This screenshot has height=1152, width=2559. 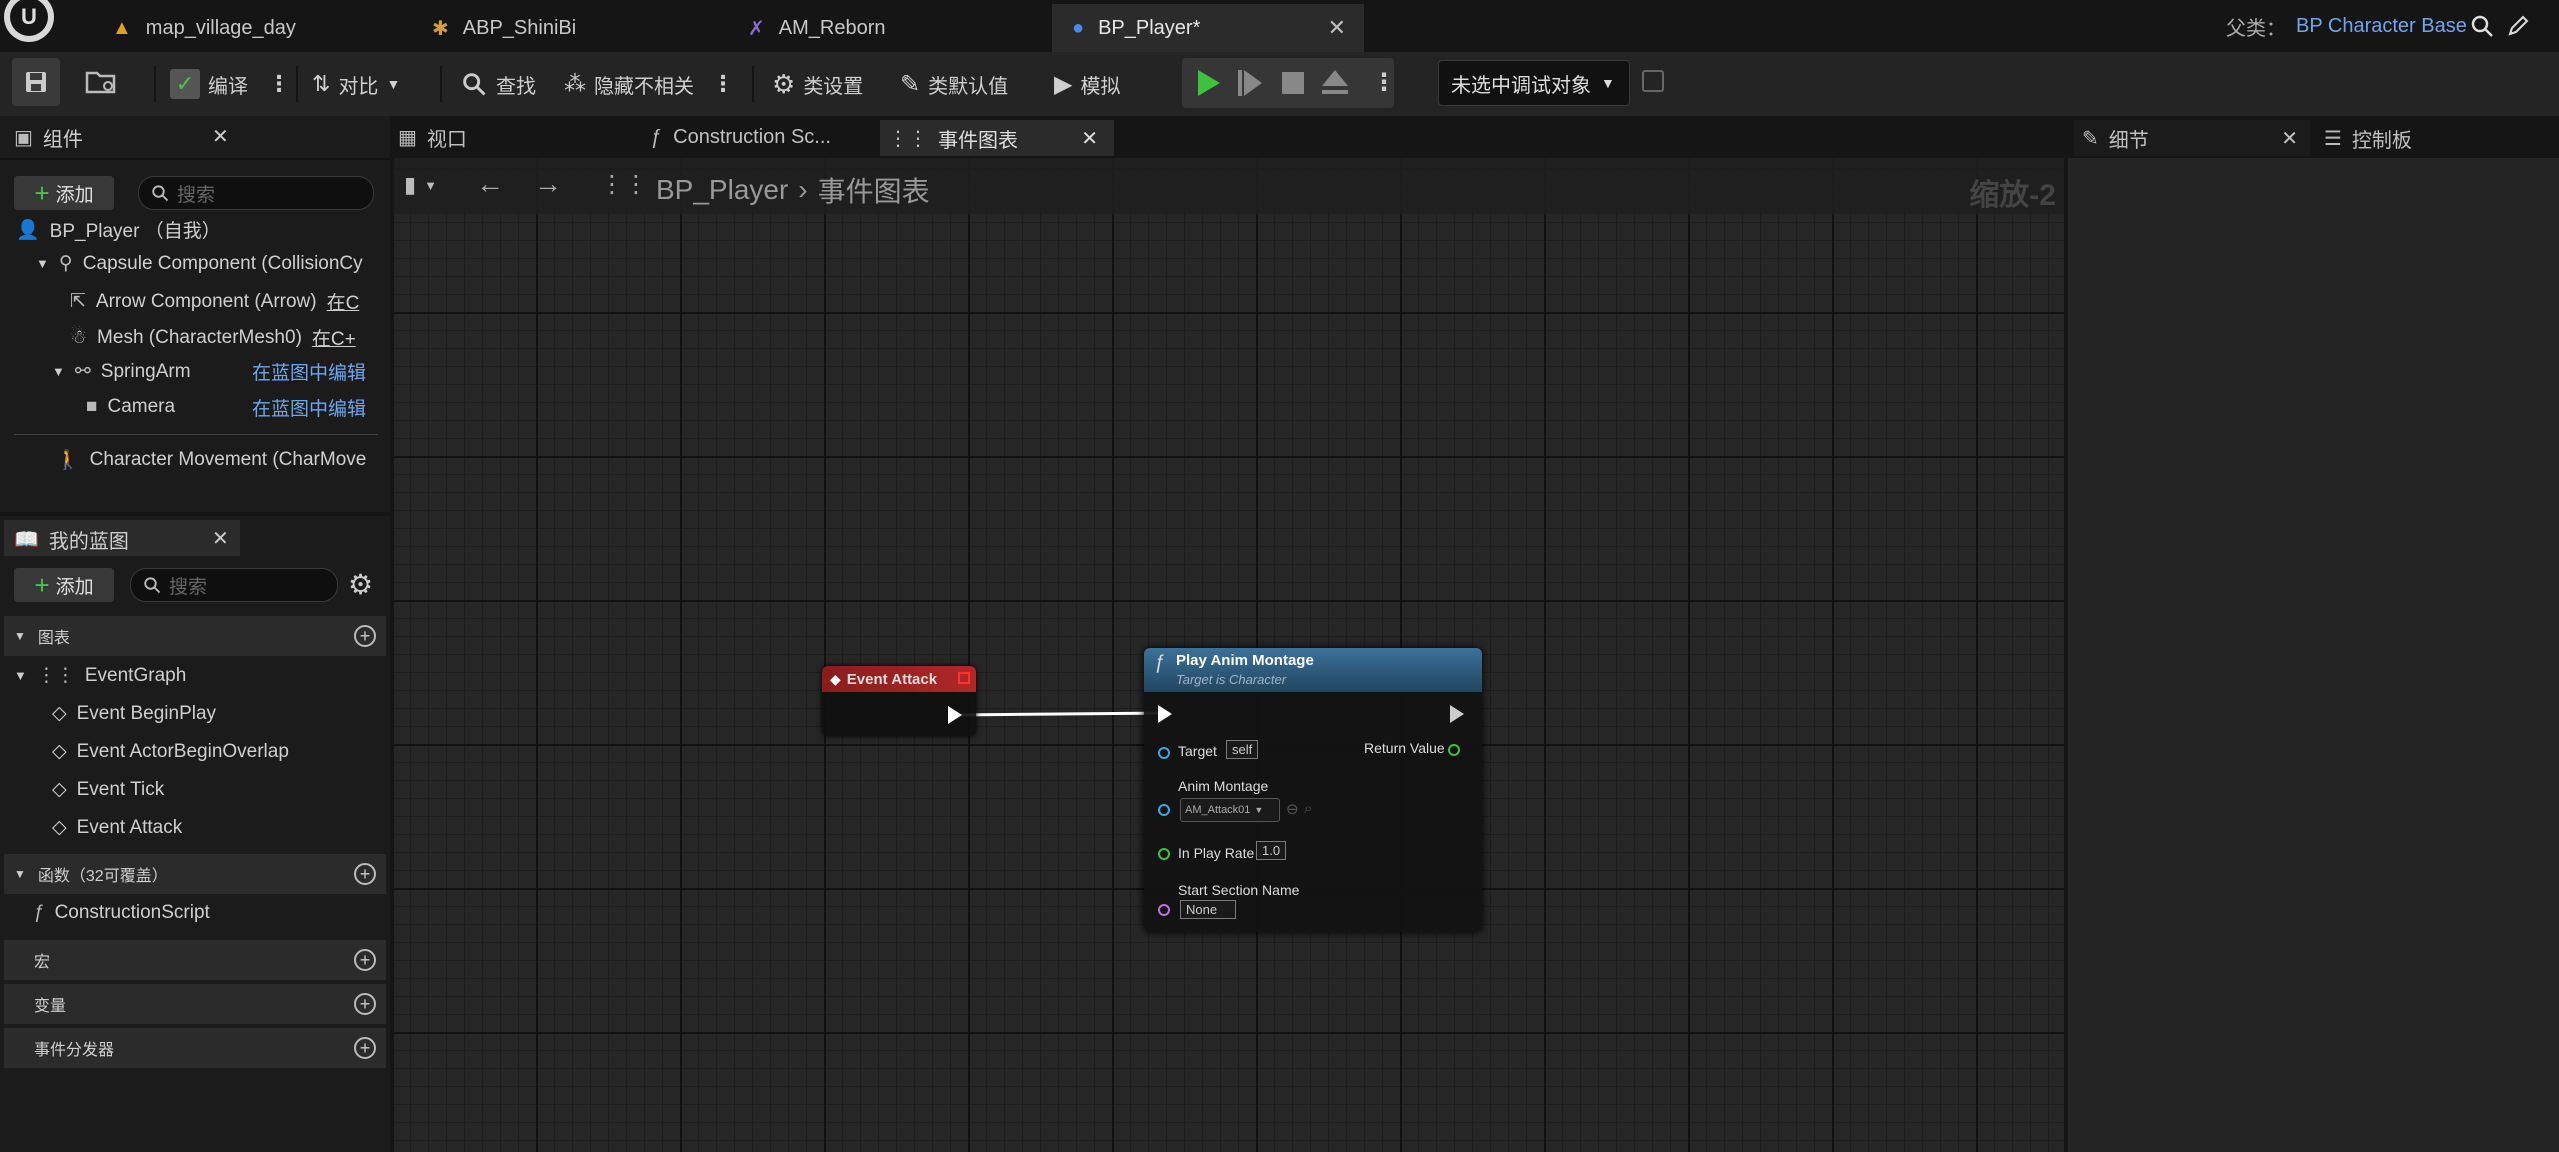 What do you see at coordinates (101, 81) in the screenshot?
I see `browse-folder-button` at bounding box center [101, 81].